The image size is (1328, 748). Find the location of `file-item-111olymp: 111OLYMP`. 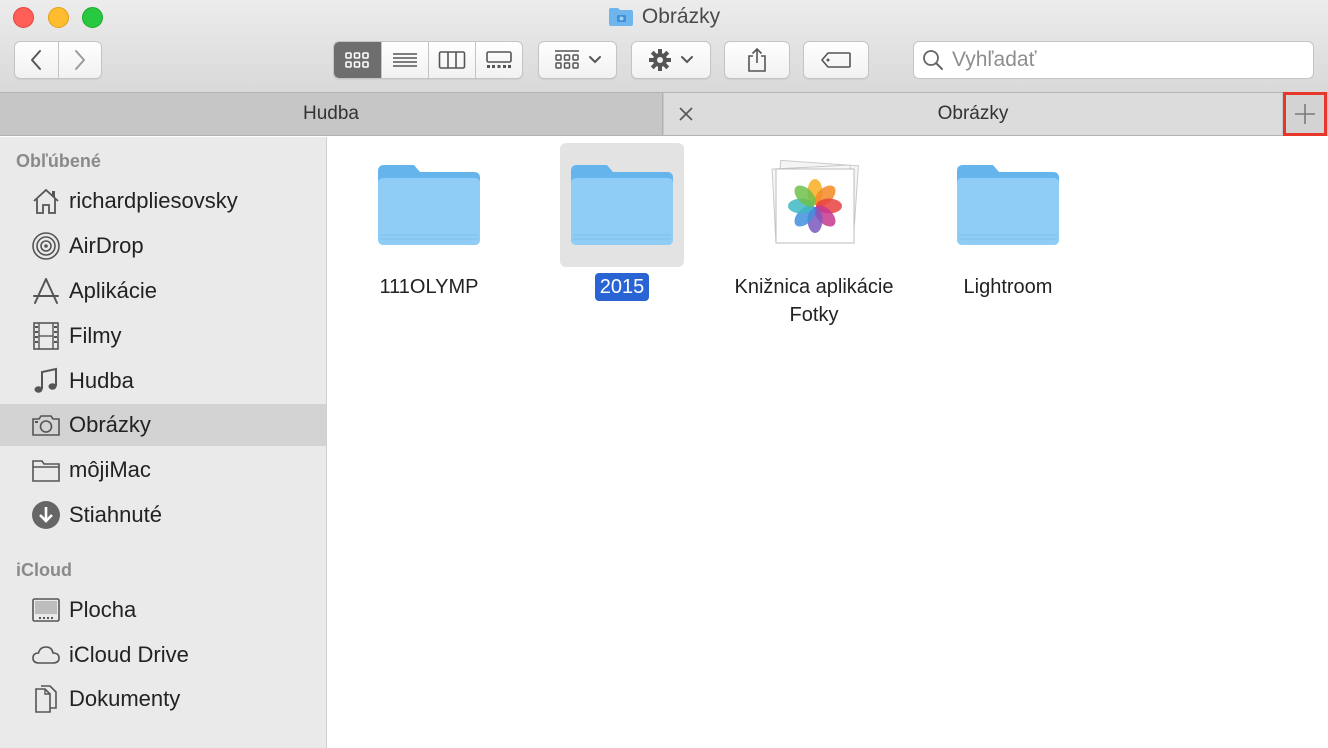

file-item-111olymp: 111OLYMP is located at coordinates (429, 222).